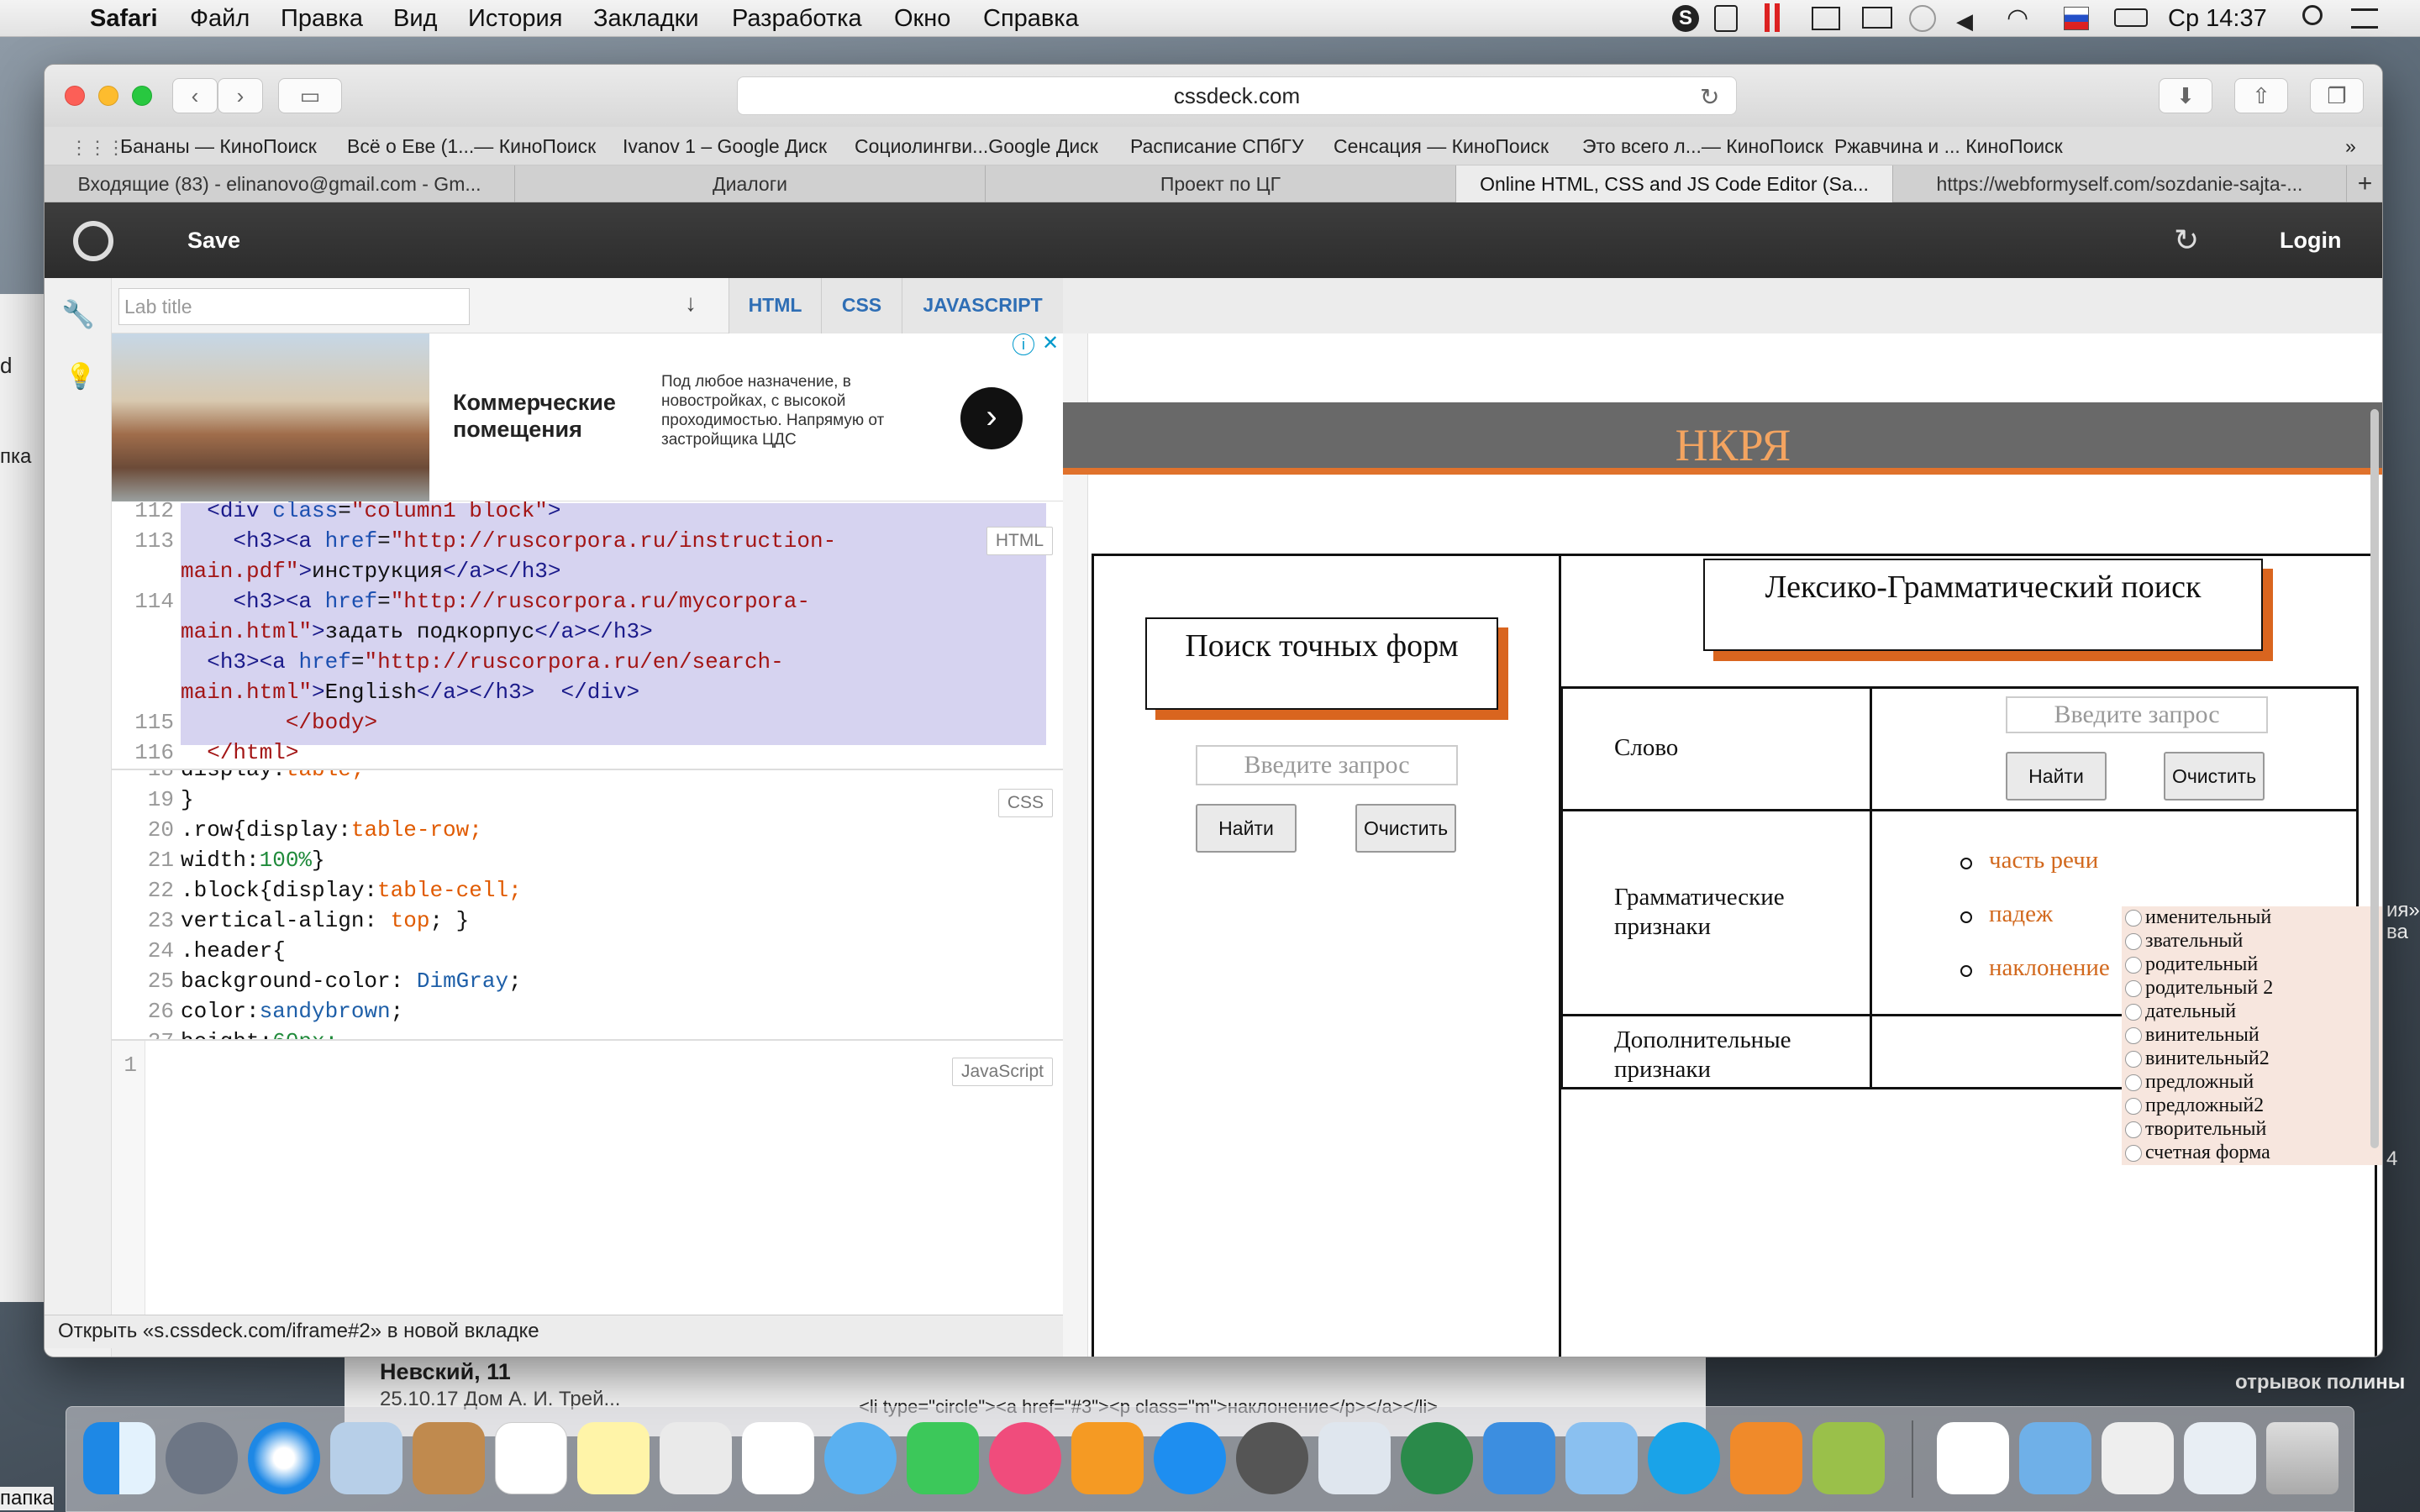 Image resolution: width=2420 pixels, height=1512 pixels. What do you see at coordinates (976, 146) in the screenshot?
I see `bookmark: Социолингви...Google Диск` at bounding box center [976, 146].